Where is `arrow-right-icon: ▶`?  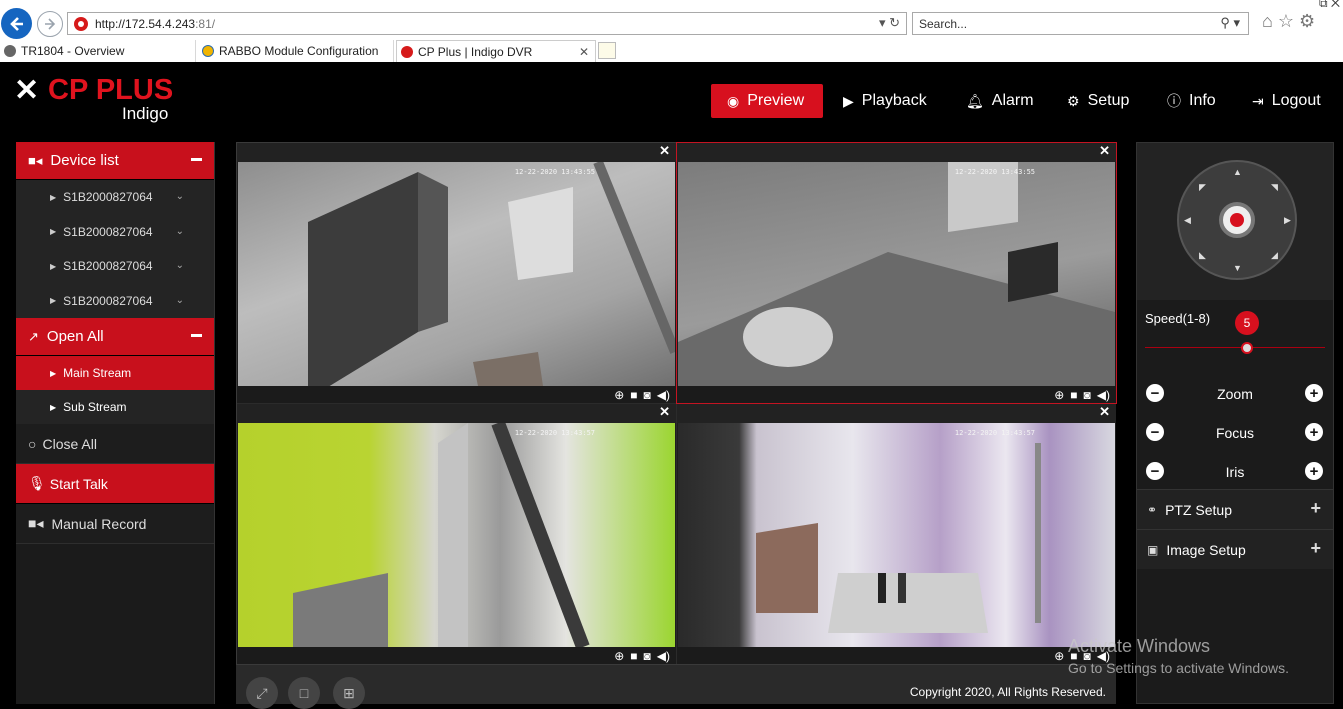 arrow-right-icon: ▶ is located at coordinates (1287, 220).